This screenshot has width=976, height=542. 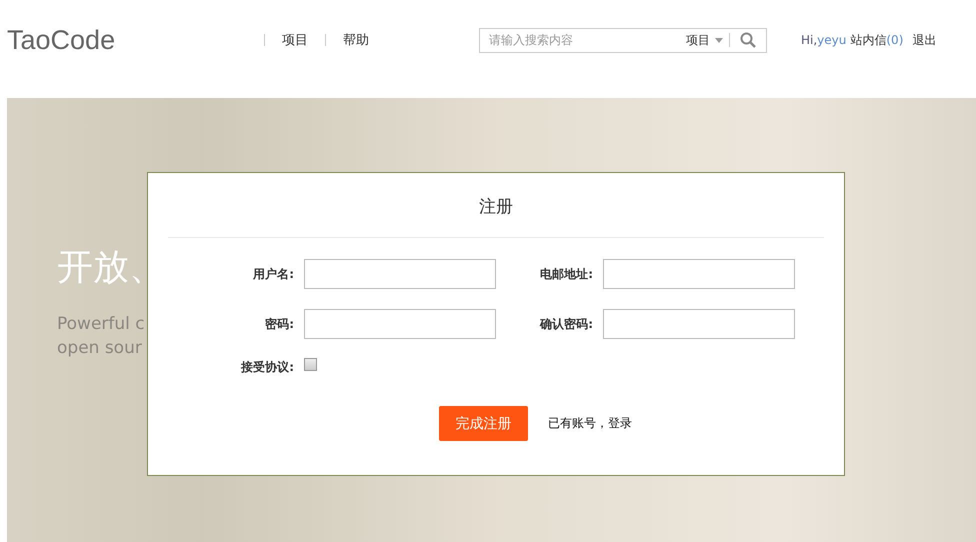 I want to click on nav-link: 项目, so click(x=295, y=40).